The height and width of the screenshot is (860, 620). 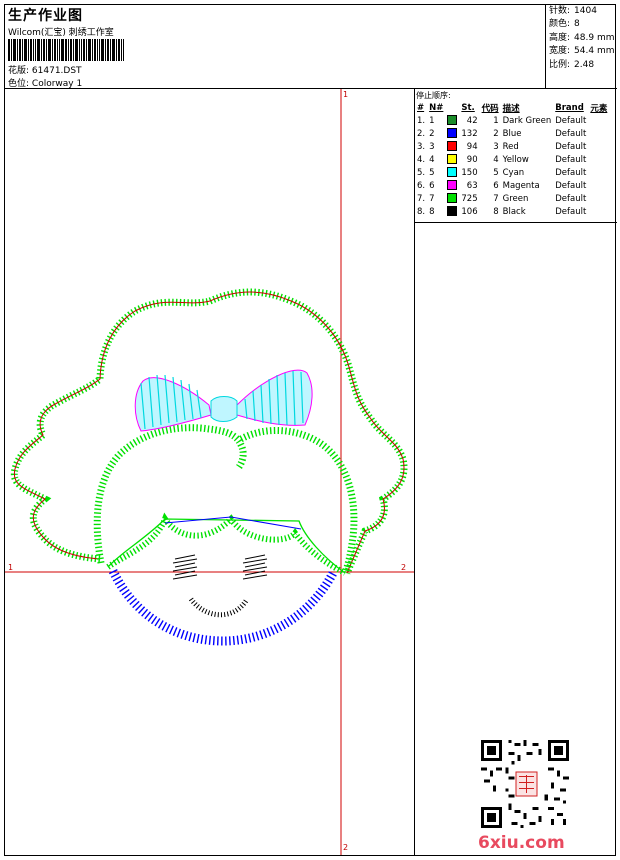 What do you see at coordinates (472, 185) in the screenshot?
I see `row-stitches: 63` at bounding box center [472, 185].